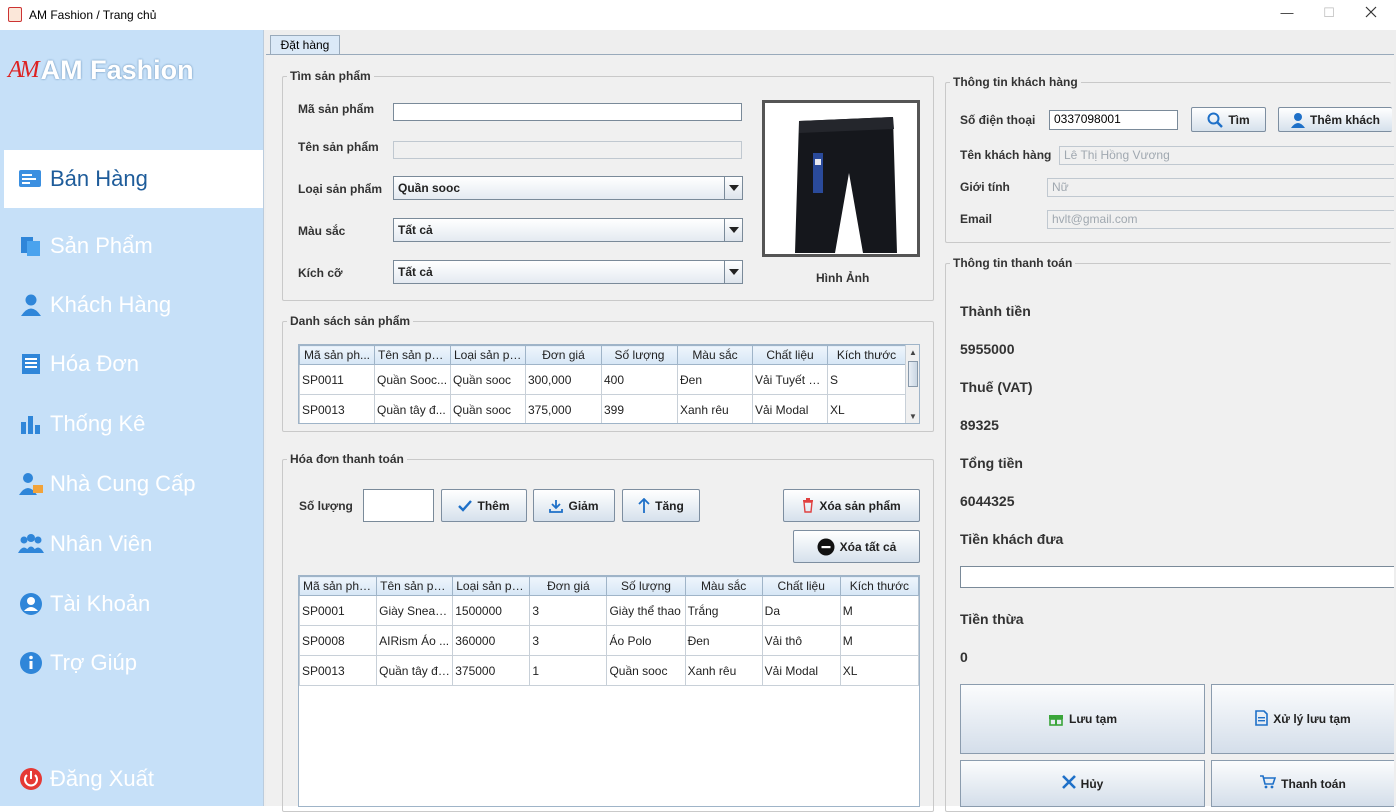 The width and height of the screenshot is (1396, 812). What do you see at coordinates (347, 459) in the screenshot?
I see `invoice-group-title: Hóa đơn thanh toán` at bounding box center [347, 459].